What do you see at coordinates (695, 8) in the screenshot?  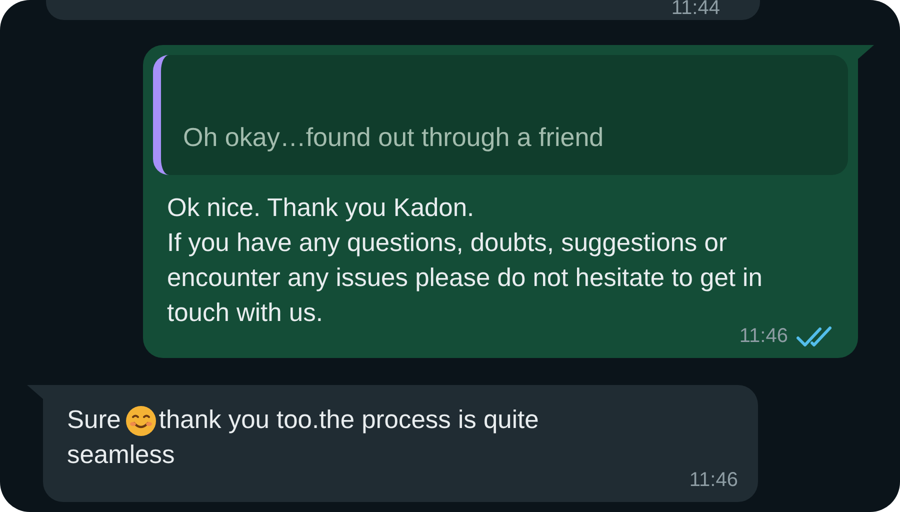 I see `message-time: 11:44` at bounding box center [695, 8].